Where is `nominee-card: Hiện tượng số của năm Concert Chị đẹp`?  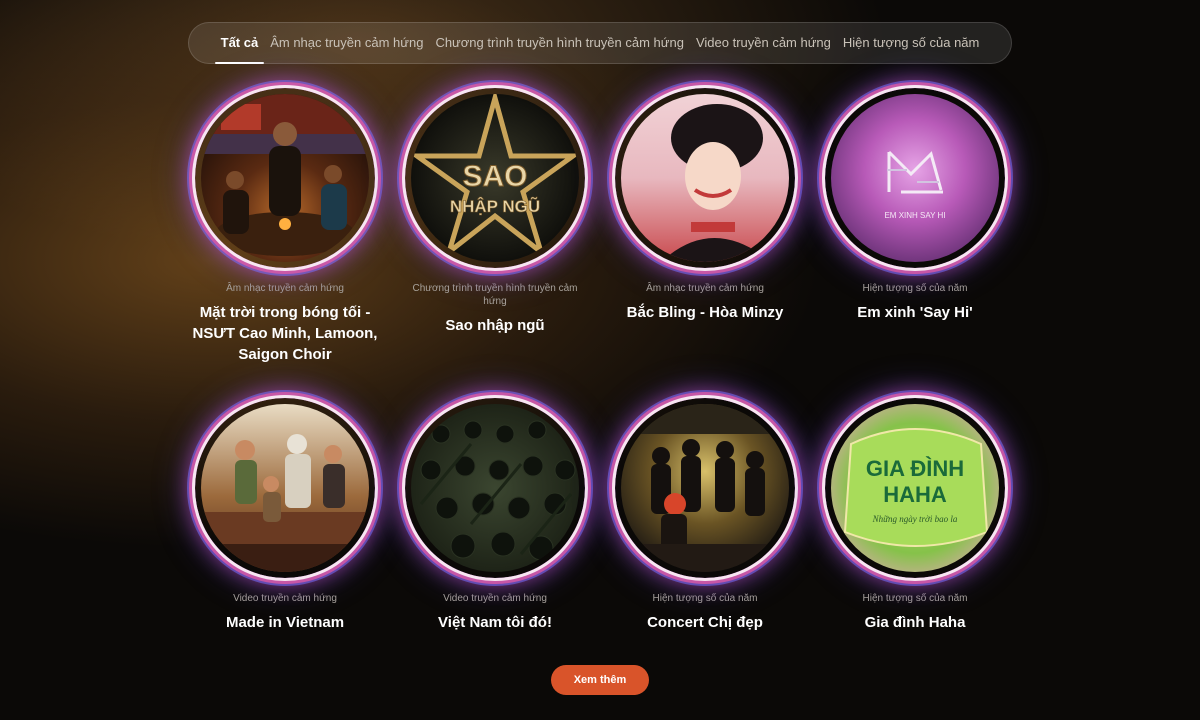 nominee-card: Hiện tượng số của năm Concert Chị đẹp is located at coordinates (705, 541).